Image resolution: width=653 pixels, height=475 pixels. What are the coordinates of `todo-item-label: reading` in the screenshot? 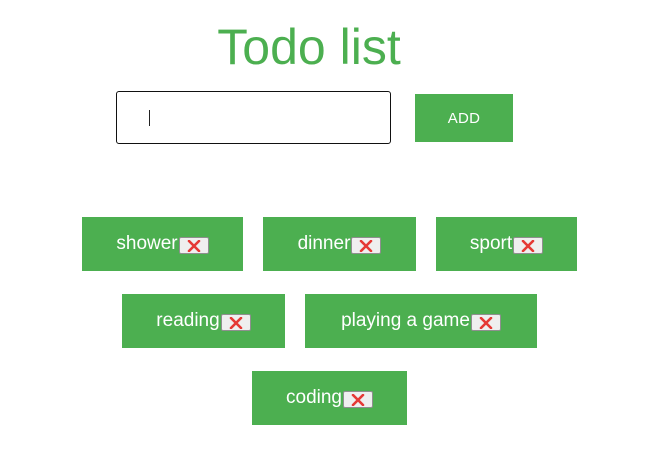 It's located at (188, 320).